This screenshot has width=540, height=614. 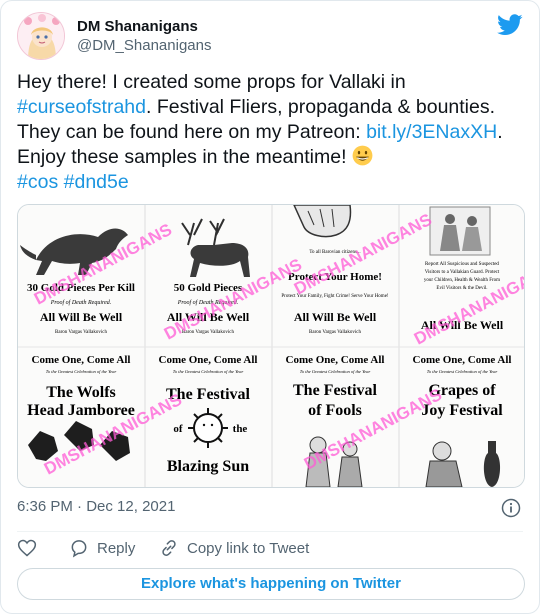 I want to click on display-name: DM Shananigans, so click(x=144, y=27).